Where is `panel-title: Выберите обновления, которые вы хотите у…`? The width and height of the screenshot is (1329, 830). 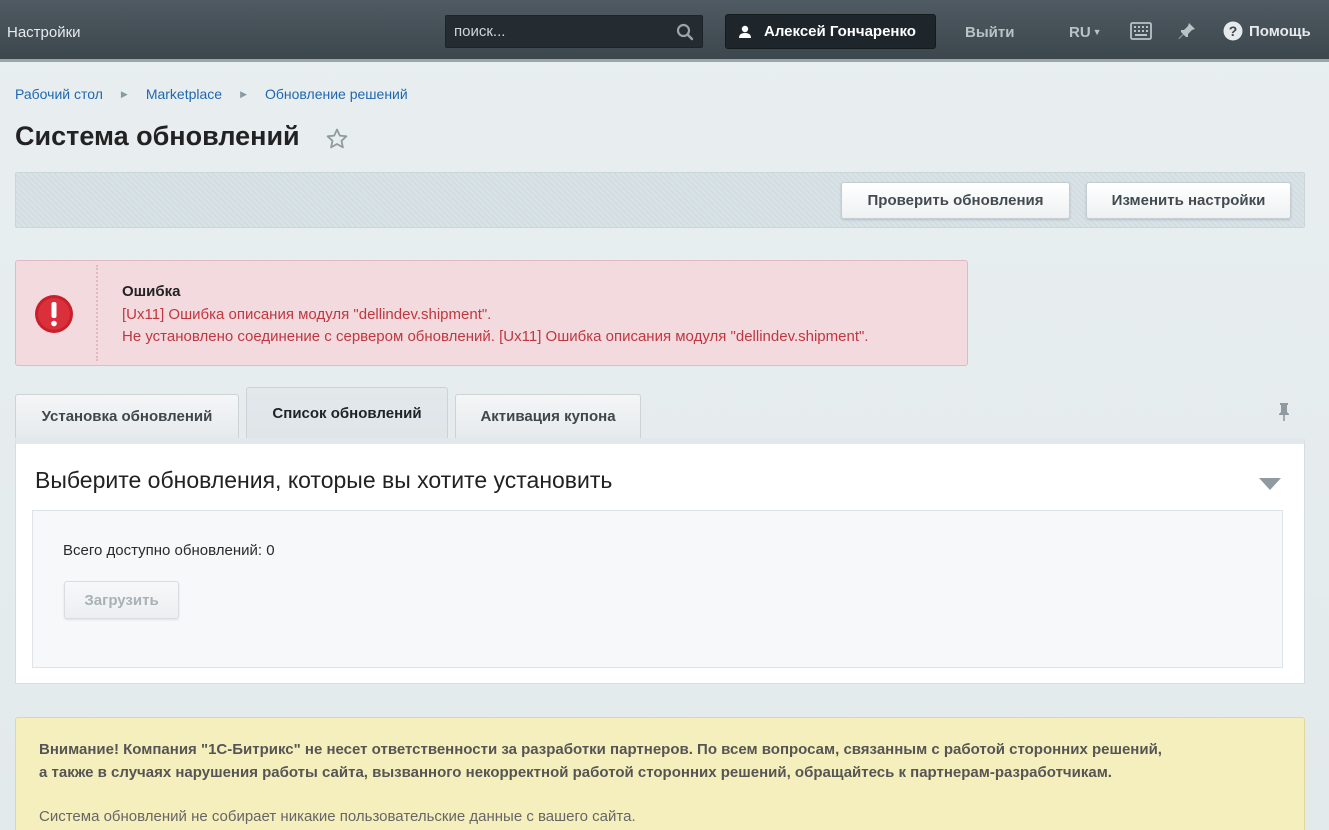
panel-title: Выберите обновления, которые вы хотите у… is located at coordinates (324, 480).